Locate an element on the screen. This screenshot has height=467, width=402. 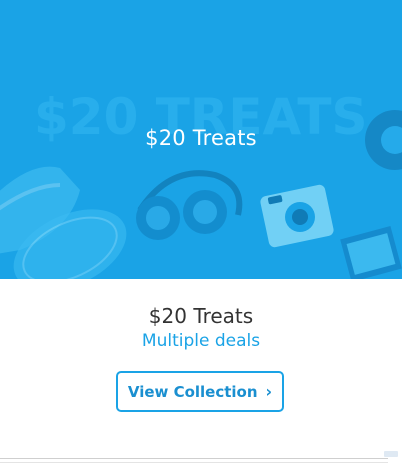
view-collection-button: View Collection › is located at coordinates (200, 391).